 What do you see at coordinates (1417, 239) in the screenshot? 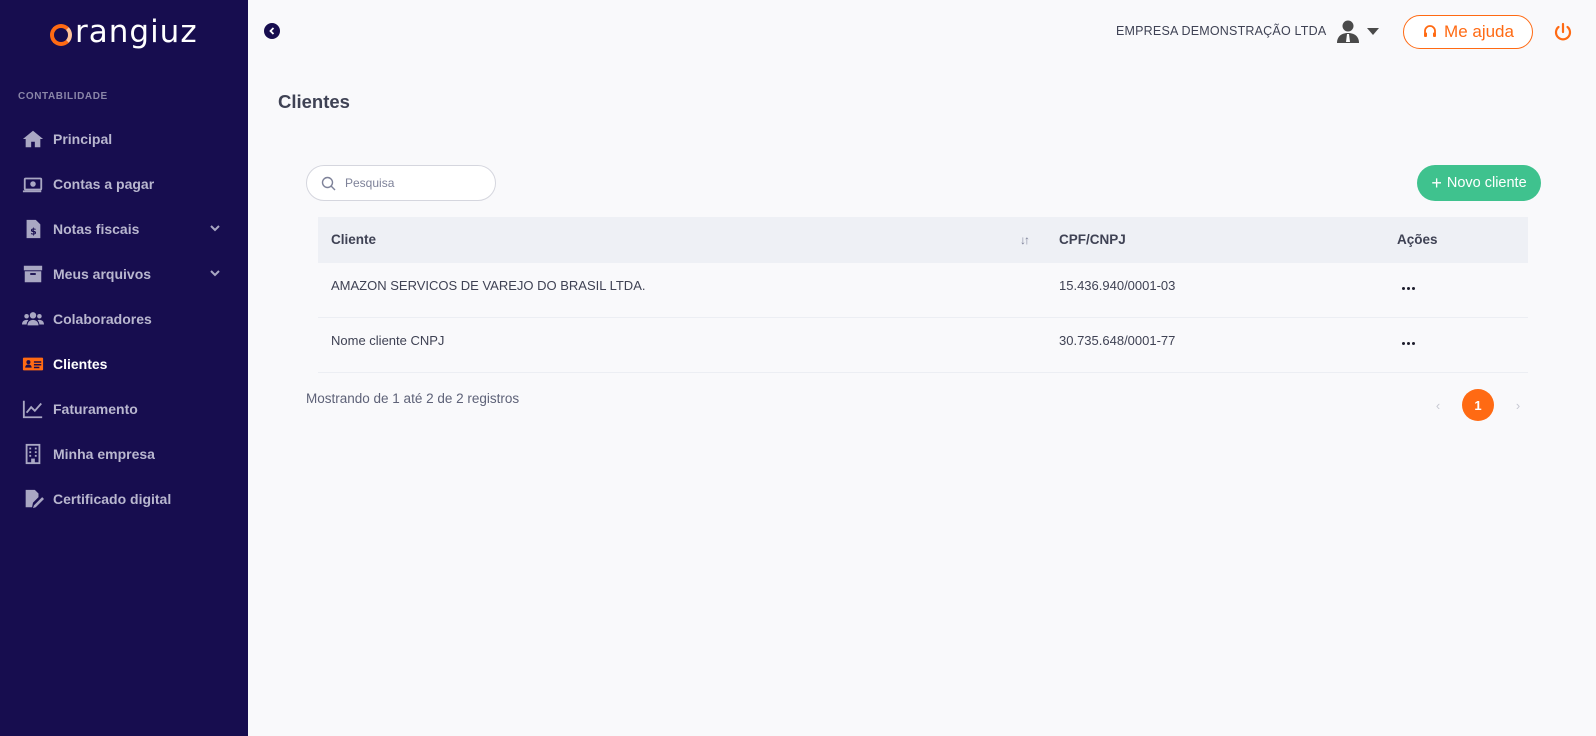
I see `column-header-acoes: Ações` at bounding box center [1417, 239].